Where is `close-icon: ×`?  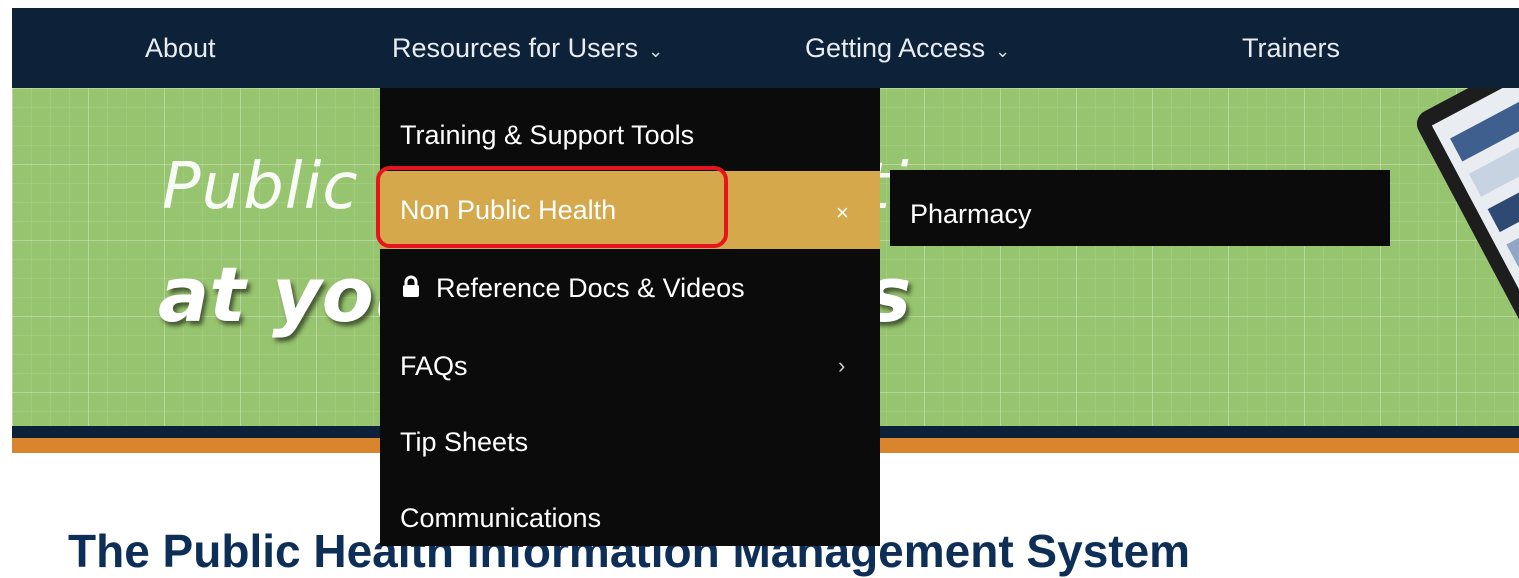 close-icon: × is located at coordinates (842, 212).